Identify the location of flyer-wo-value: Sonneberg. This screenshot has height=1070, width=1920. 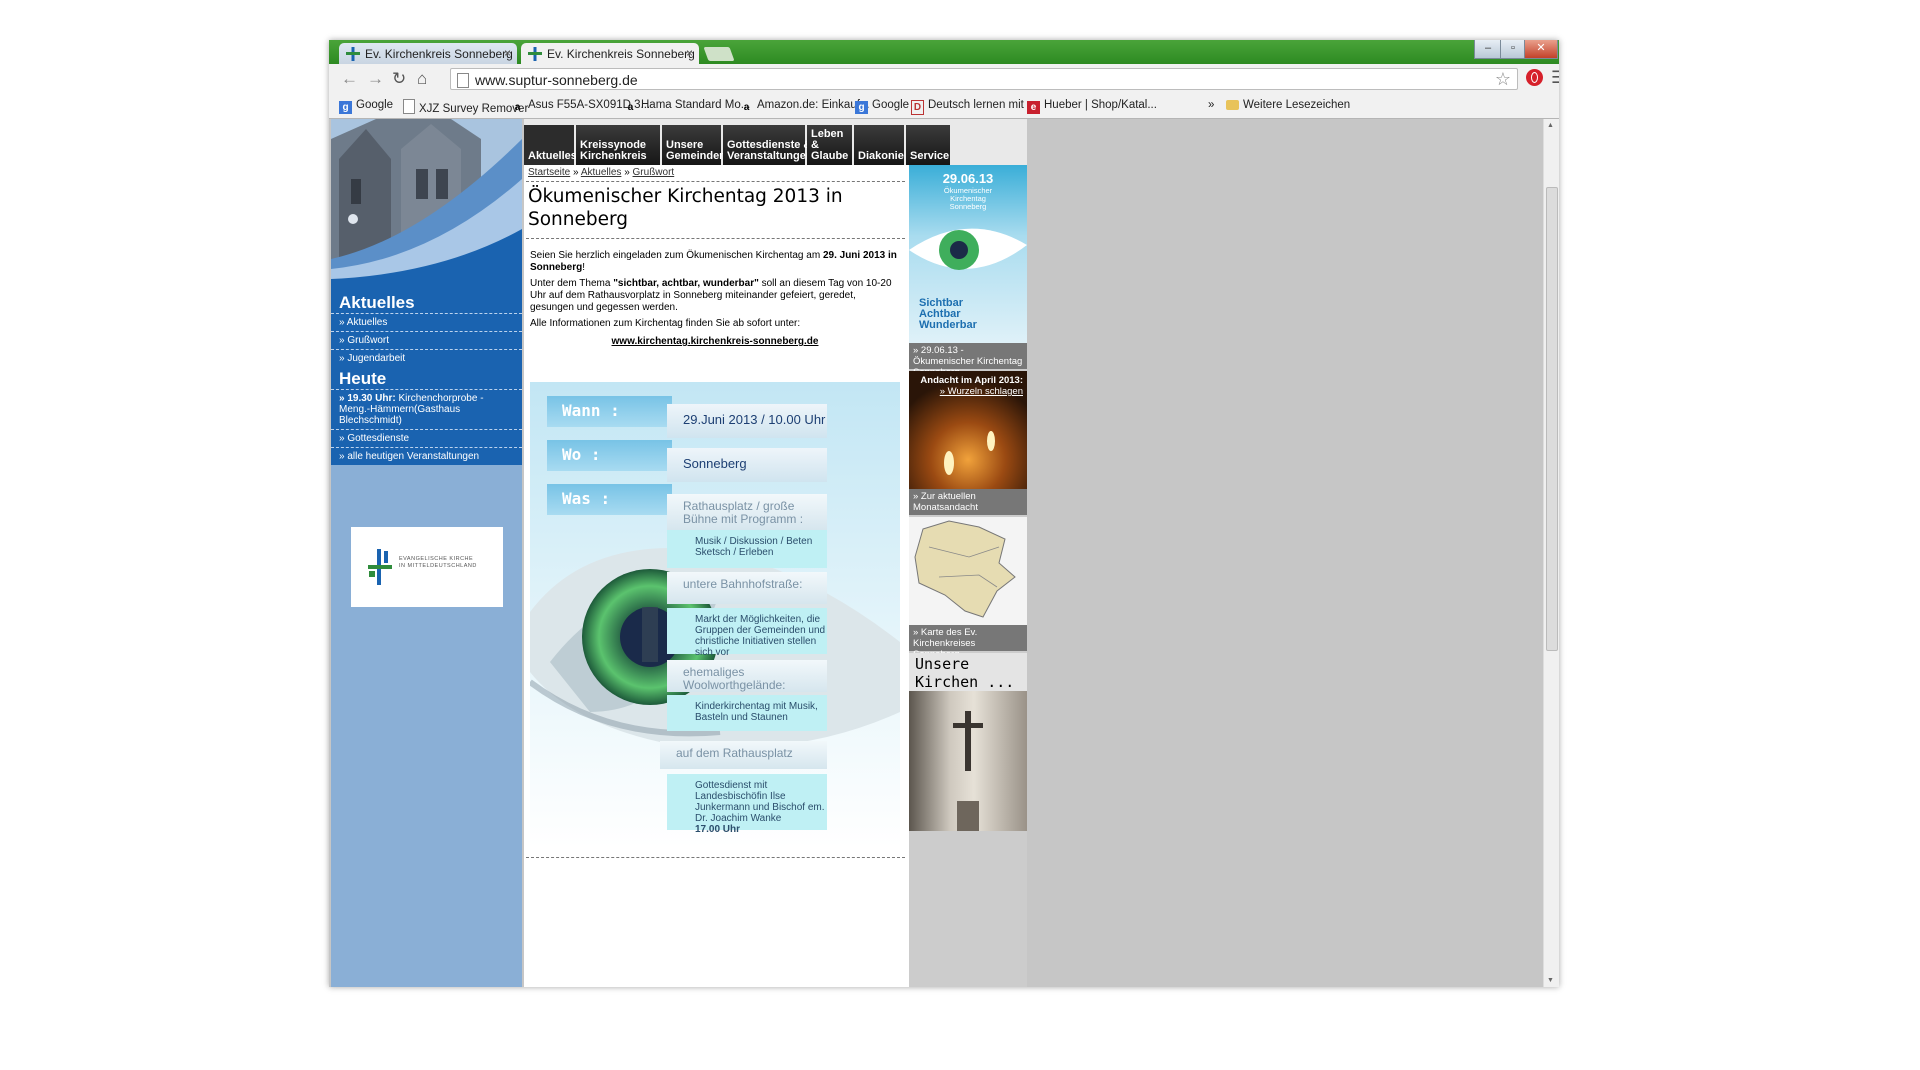
(747, 465).